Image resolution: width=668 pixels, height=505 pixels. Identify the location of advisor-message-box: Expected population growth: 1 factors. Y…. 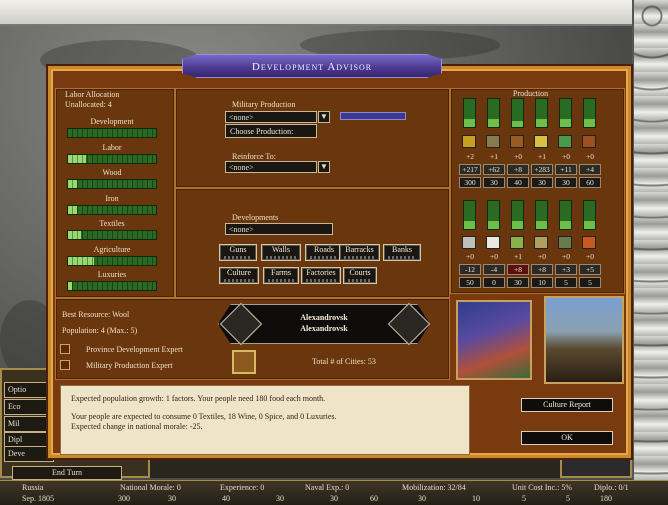
(265, 420).